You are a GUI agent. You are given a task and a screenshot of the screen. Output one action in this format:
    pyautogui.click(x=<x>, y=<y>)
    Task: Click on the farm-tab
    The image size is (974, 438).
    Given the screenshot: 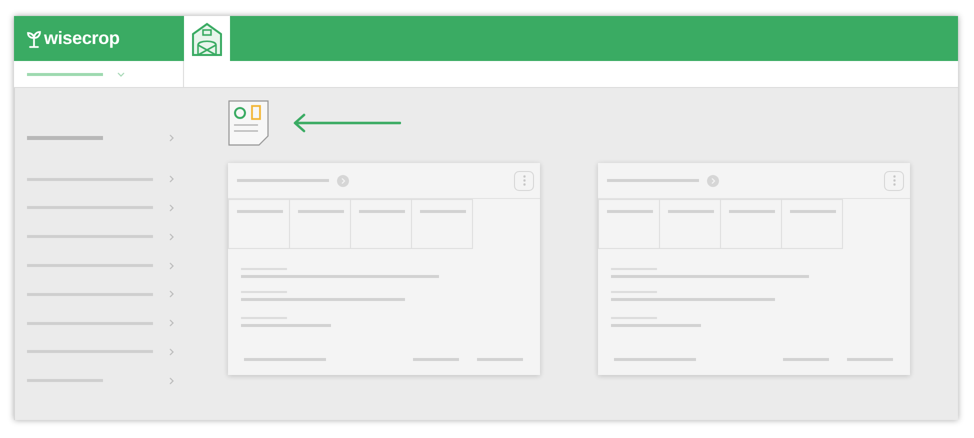 What is the action you would take?
    pyautogui.click(x=207, y=38)
    